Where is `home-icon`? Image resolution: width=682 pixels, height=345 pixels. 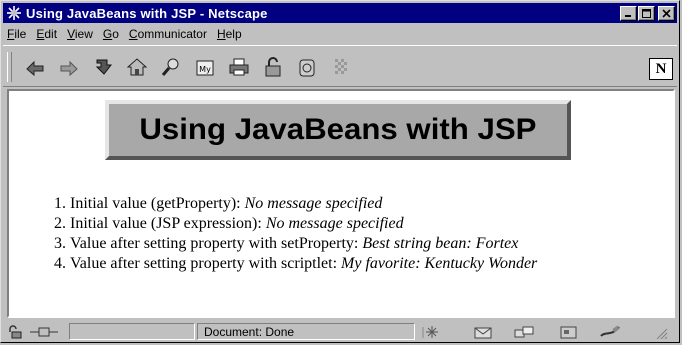 home-icon is located at coordinates (137, 67).